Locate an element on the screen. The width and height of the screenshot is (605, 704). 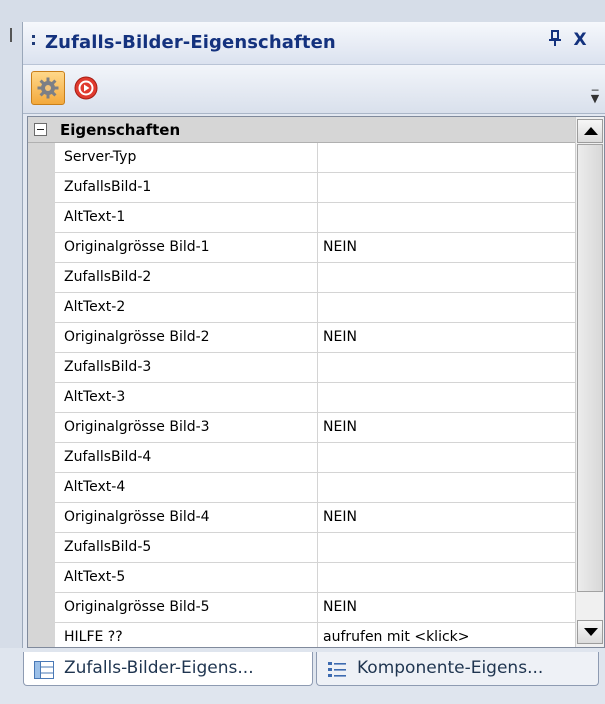
toolbar-overflow-icon: ─ ▼ is located at coordinates (595, 97).